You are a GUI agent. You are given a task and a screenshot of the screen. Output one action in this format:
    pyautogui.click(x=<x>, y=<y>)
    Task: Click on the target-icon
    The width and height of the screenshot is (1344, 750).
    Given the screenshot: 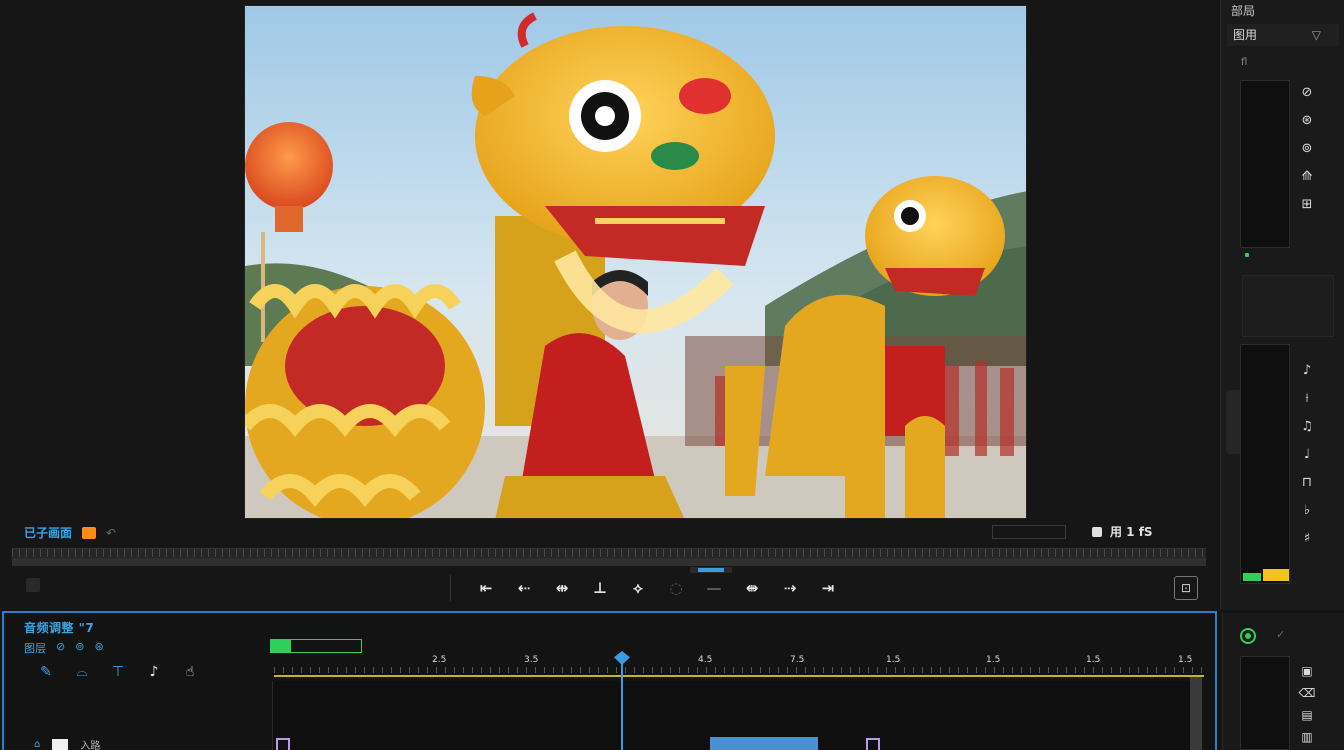 What is the action you would take?
    pyautogui.click(x=1248, y=636)
    